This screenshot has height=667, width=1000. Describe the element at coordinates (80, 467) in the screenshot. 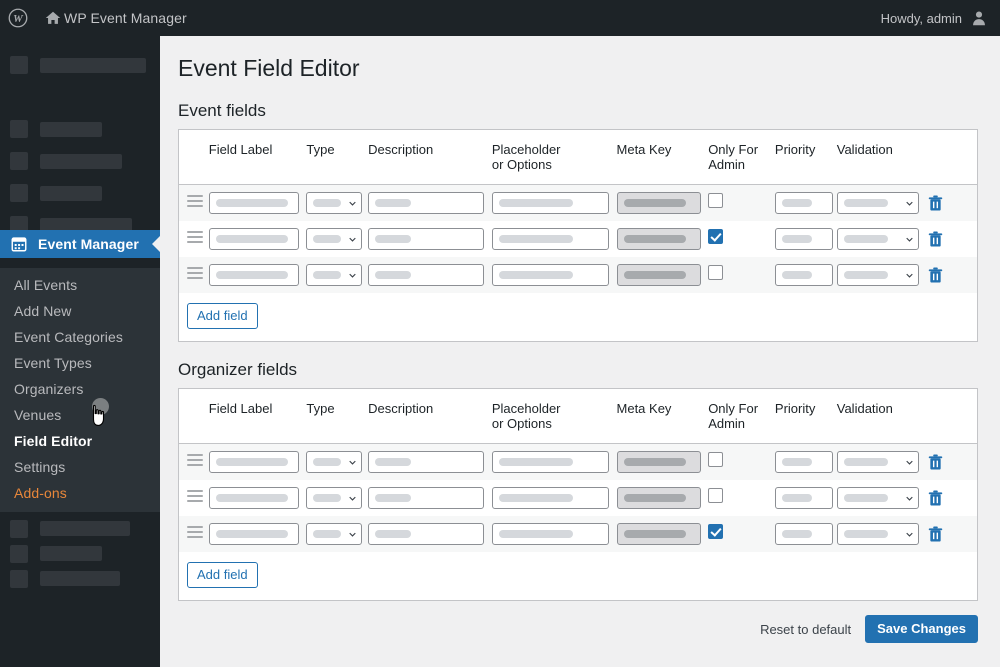

I see `sidebar-item-settings: Settings` at that location.